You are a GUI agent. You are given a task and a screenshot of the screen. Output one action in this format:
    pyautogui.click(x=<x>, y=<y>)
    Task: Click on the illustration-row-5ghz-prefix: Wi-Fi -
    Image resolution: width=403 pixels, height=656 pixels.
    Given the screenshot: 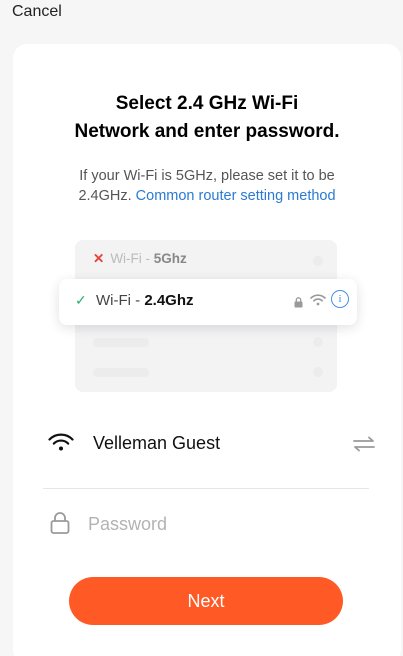 What is the action you would take?
    pyautogui.click(x=132, y=258)
    